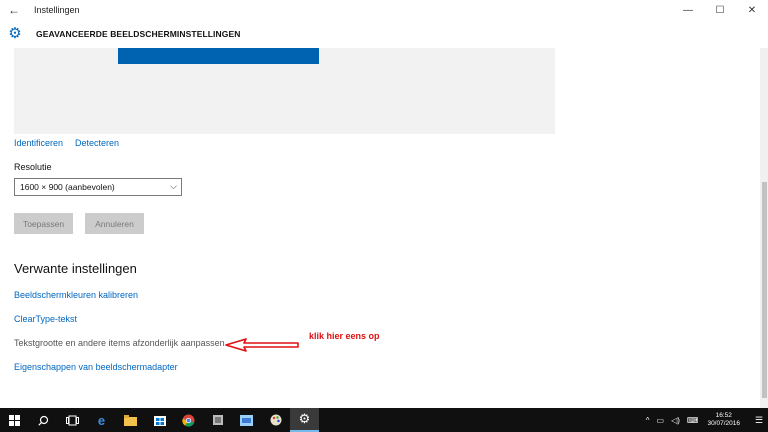  I want to click on volume-icon: ◁), so click(675, 420).